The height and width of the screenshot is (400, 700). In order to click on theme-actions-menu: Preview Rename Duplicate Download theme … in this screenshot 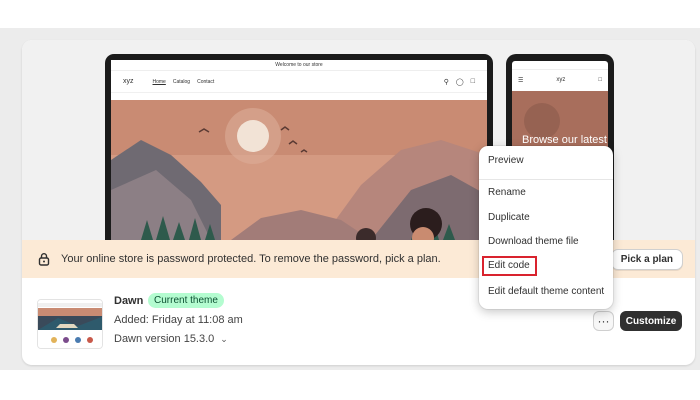, I will do `click(546, 227)`.